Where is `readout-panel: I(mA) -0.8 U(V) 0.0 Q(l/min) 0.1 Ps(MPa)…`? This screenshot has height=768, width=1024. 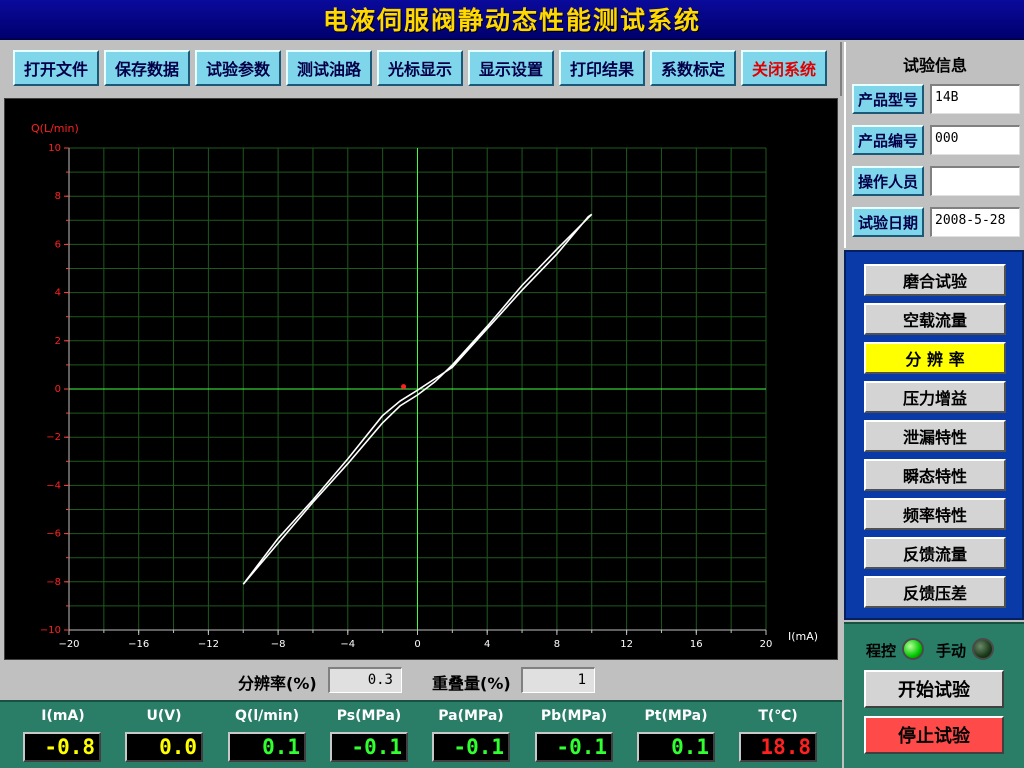
readout-panel: I(mA) -0.8 U(V) 0.0 Q(l/min) 0.1 Ps(MPa)… is located at coordinates (421, 734).